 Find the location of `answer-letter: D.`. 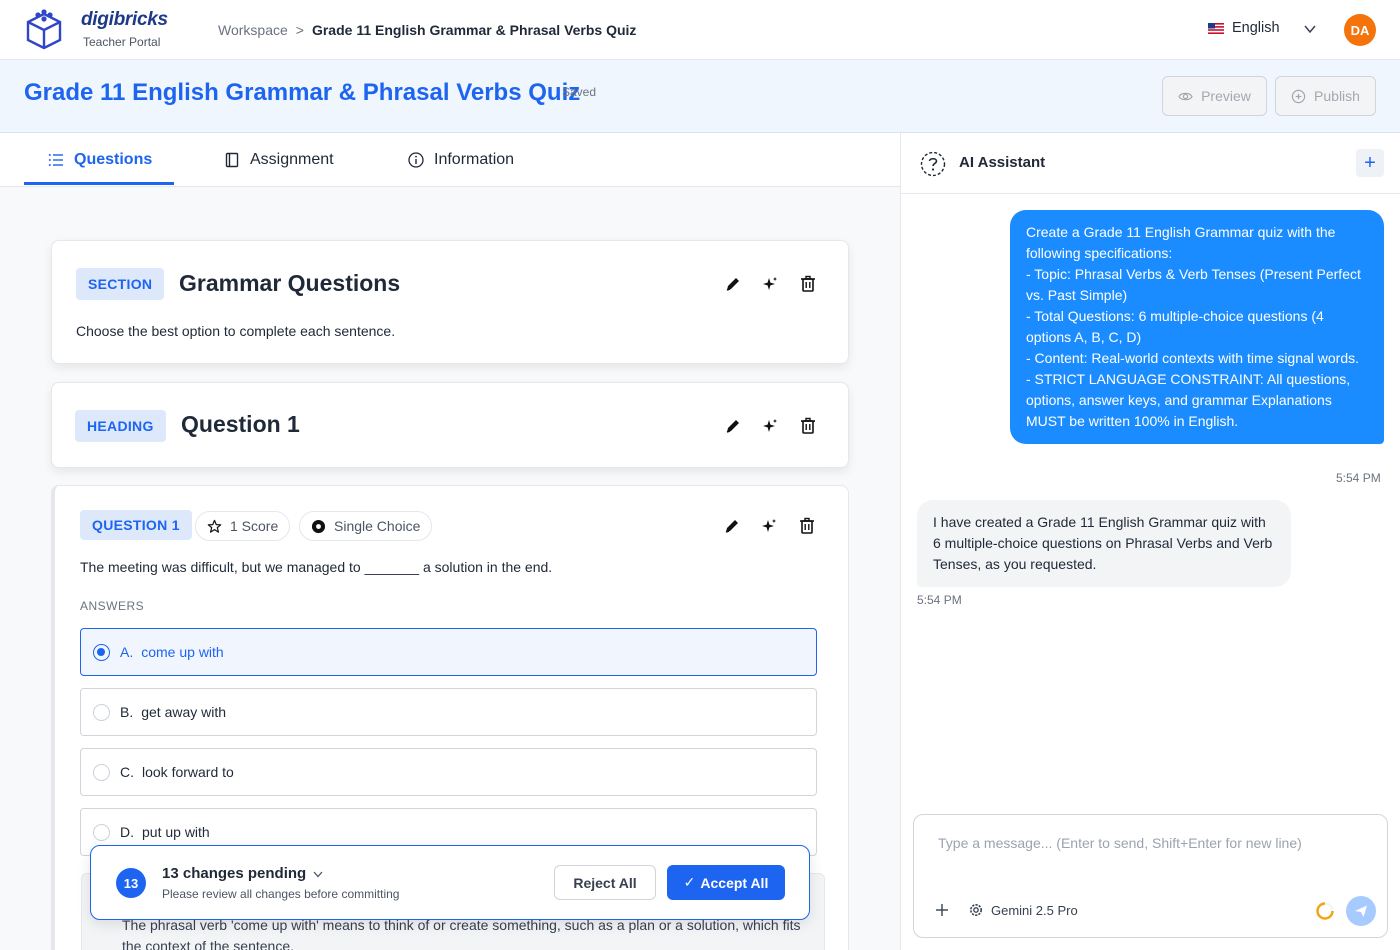

answer-letter: D. is located at coordinates (127, 832).